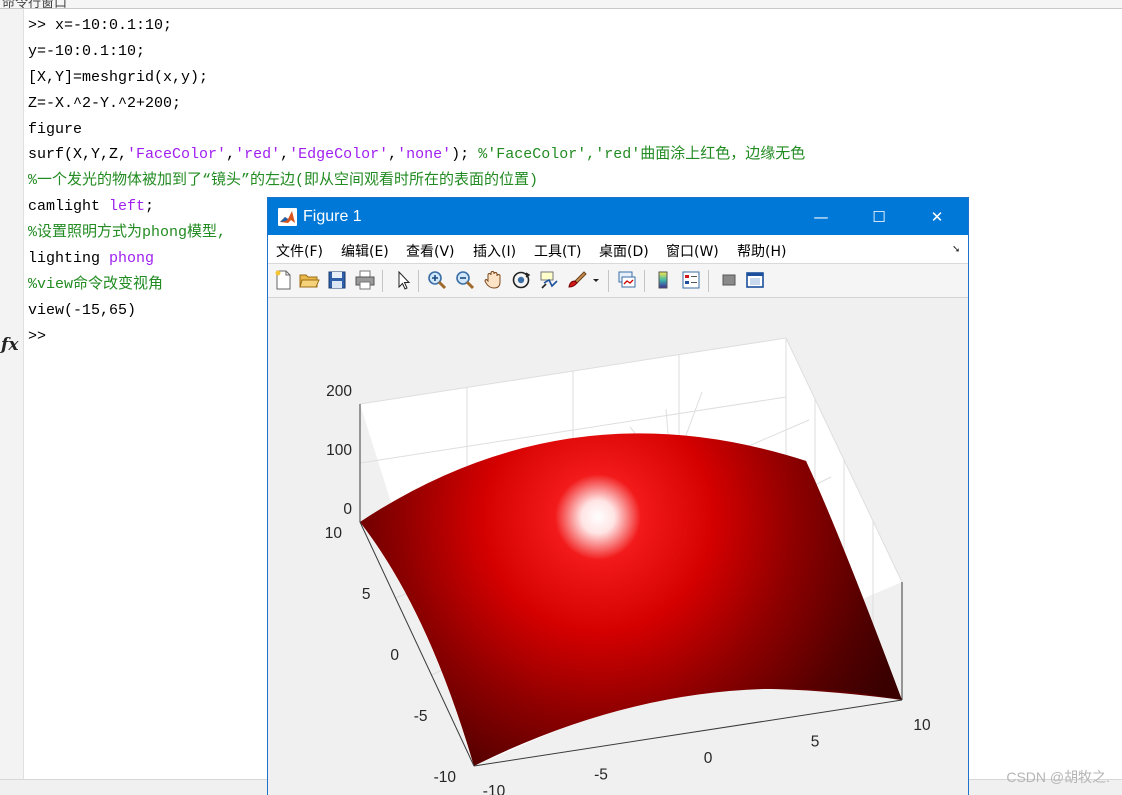  I want to click on code-string: 'red', so click(258, 155).